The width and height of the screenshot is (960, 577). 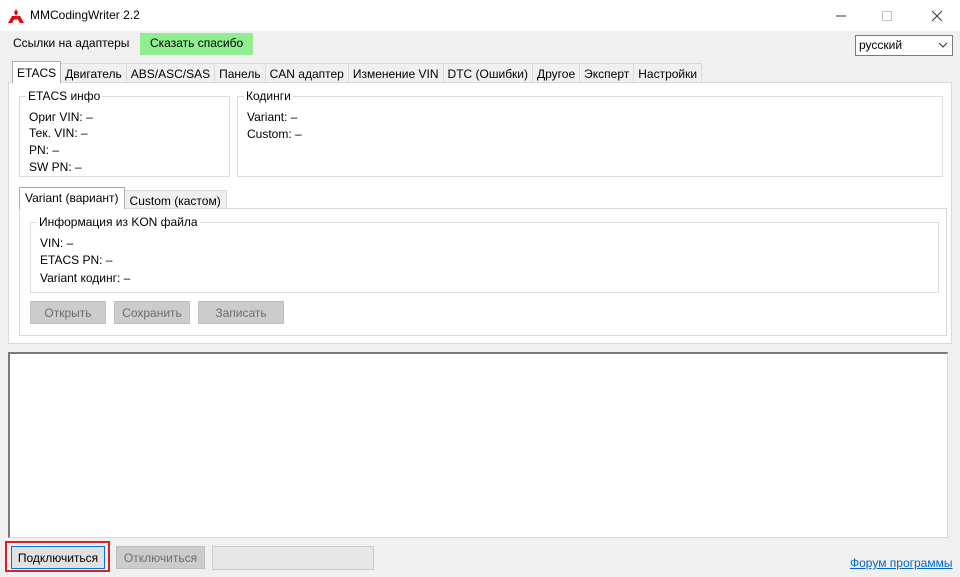 I want to click on coding-subtabs: Variant (вариант) Custom (кастом), so click(x=123, y=198).